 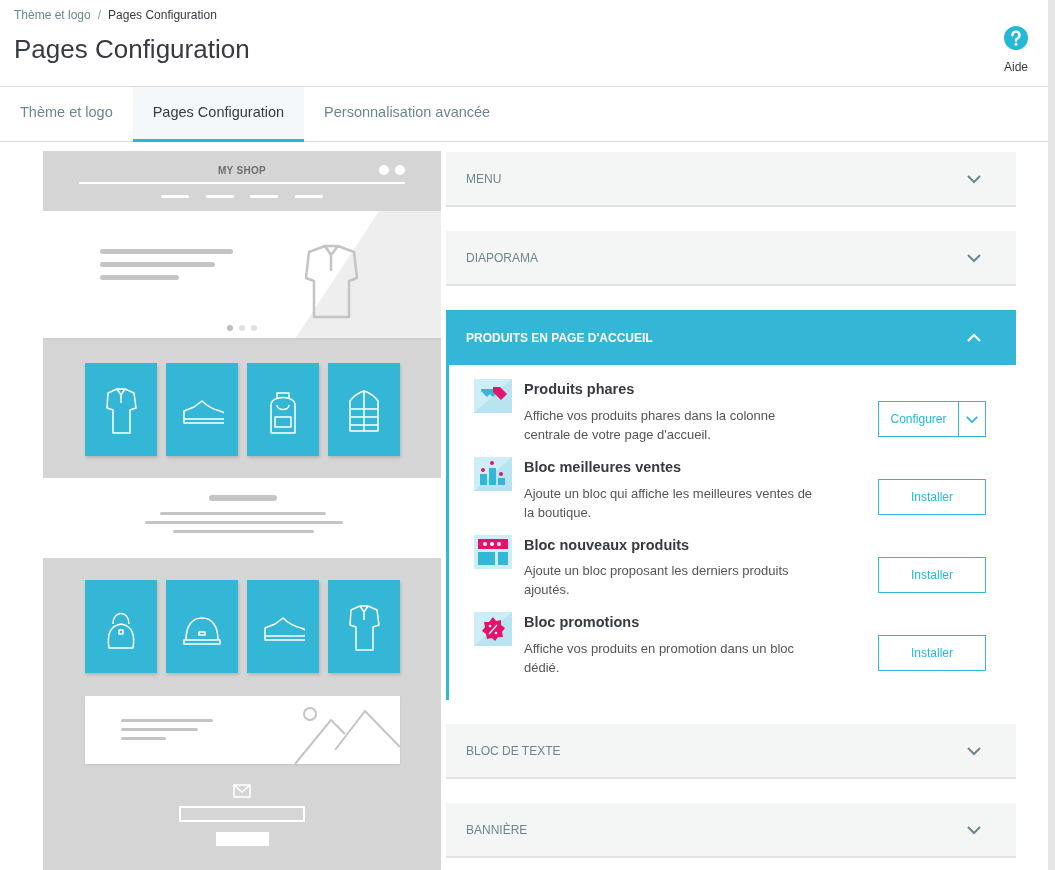 What do you see at coordinates (582, 623) in the screenshot?
I see `module-name: Bloc promotions` at bounding box center [582, 623].